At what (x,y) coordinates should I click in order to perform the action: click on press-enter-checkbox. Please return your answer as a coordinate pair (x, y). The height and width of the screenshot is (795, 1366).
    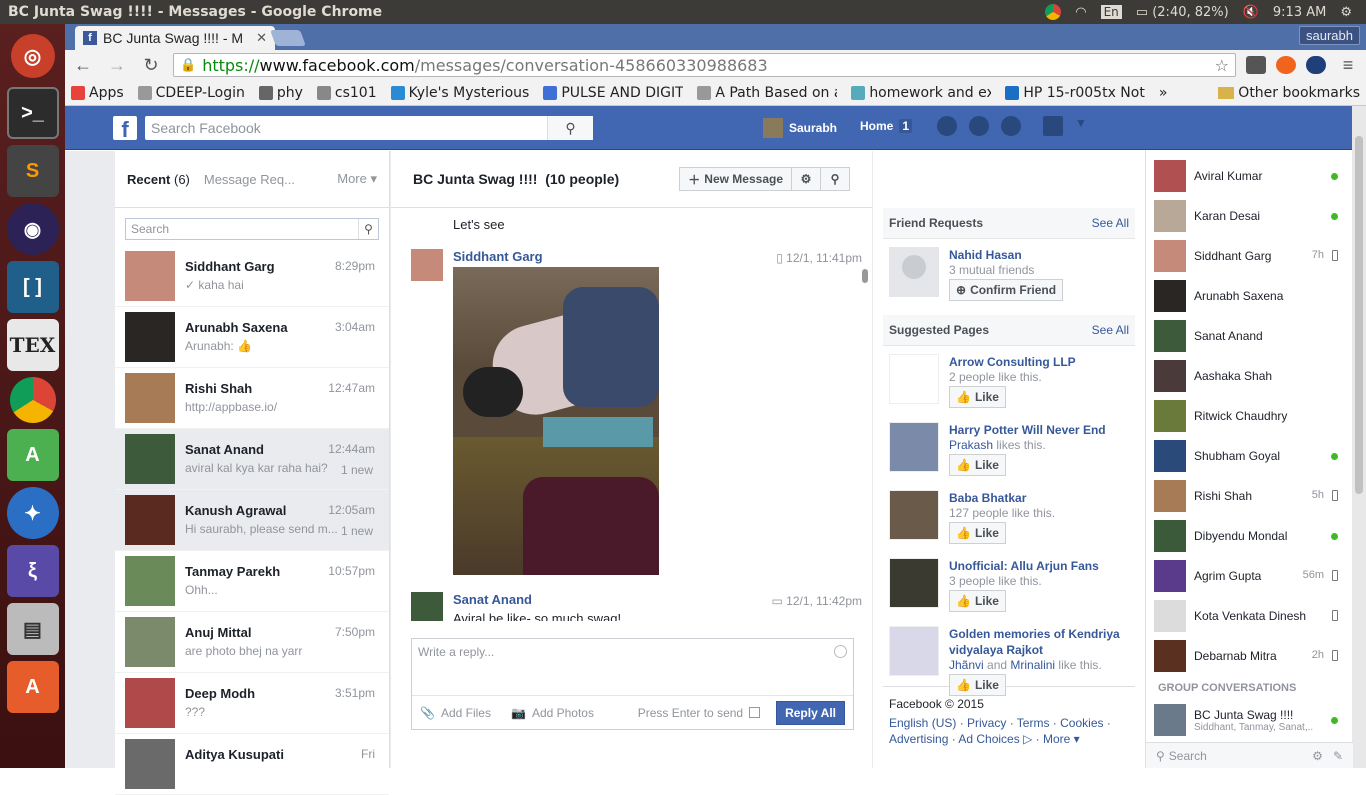
    Looking at the image, I should click on (755, 712).